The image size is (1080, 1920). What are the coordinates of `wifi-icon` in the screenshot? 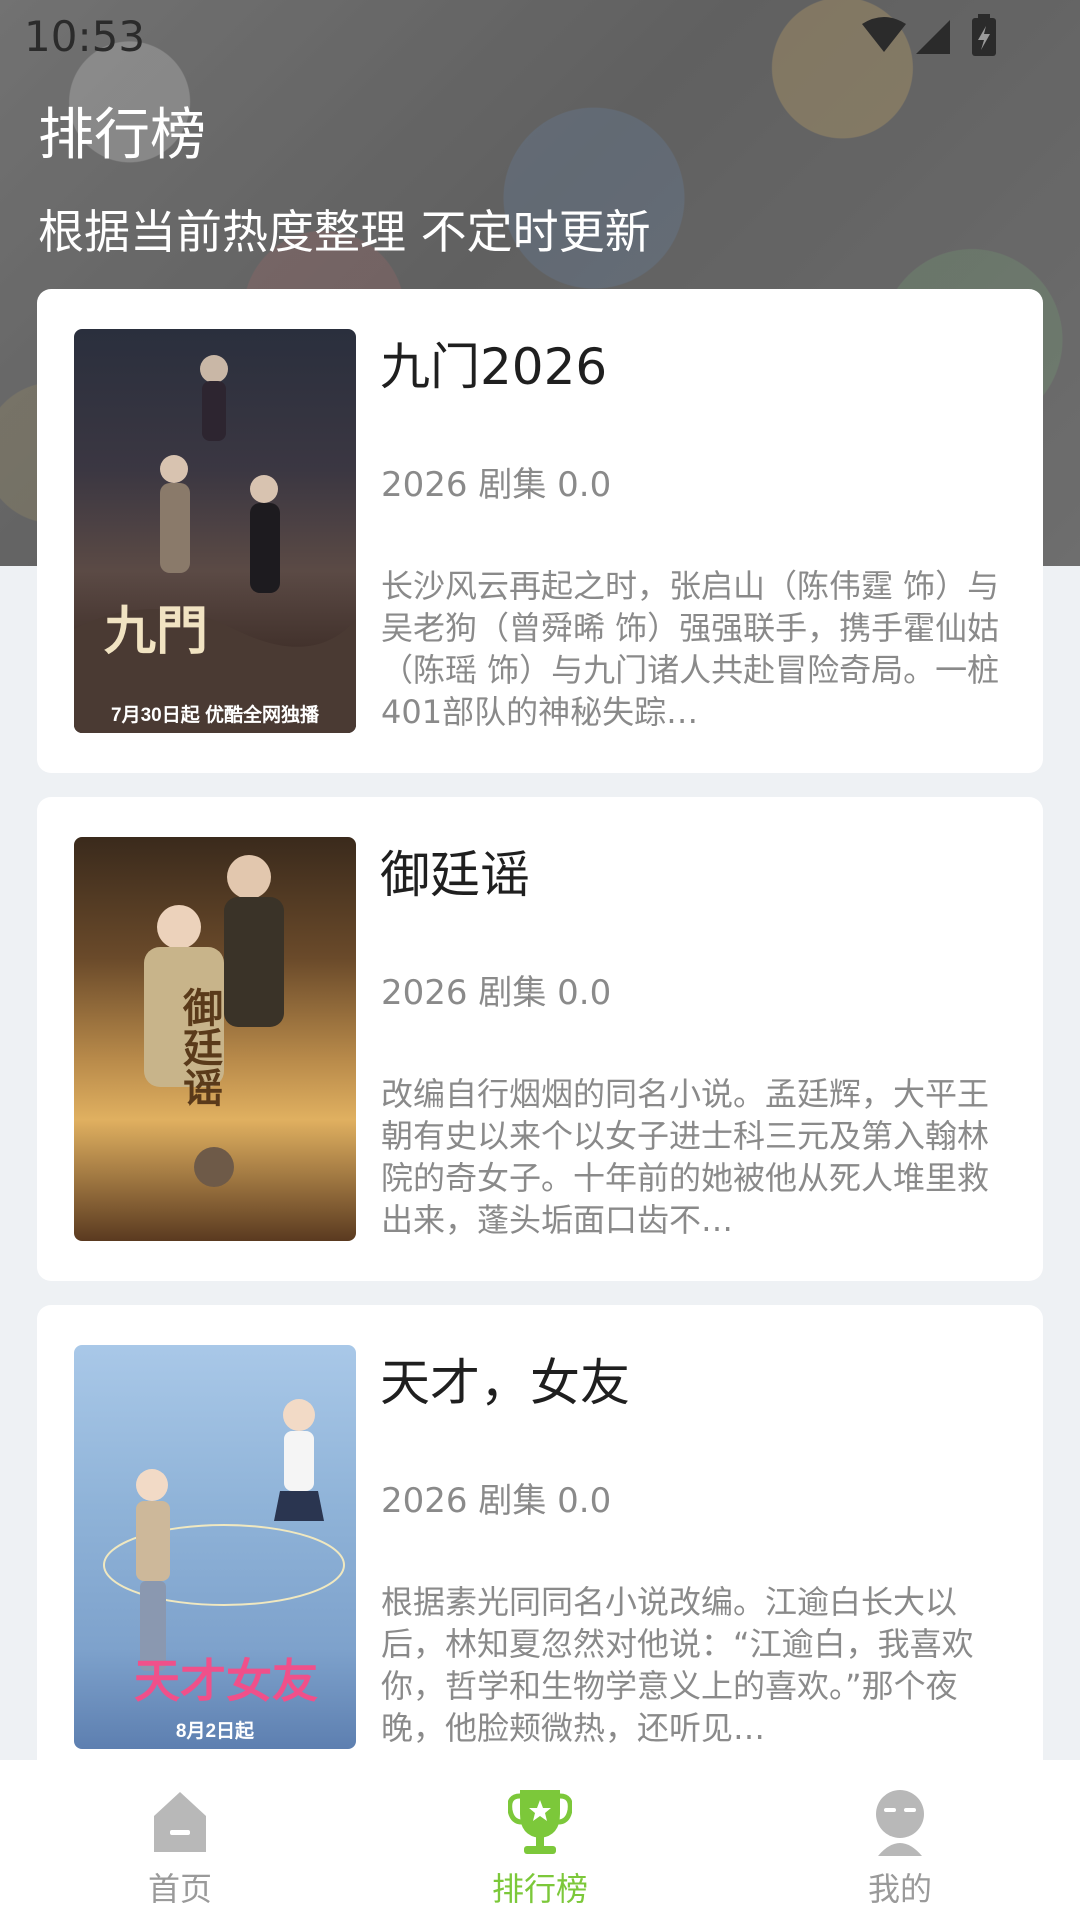 It's located at (884, 34).